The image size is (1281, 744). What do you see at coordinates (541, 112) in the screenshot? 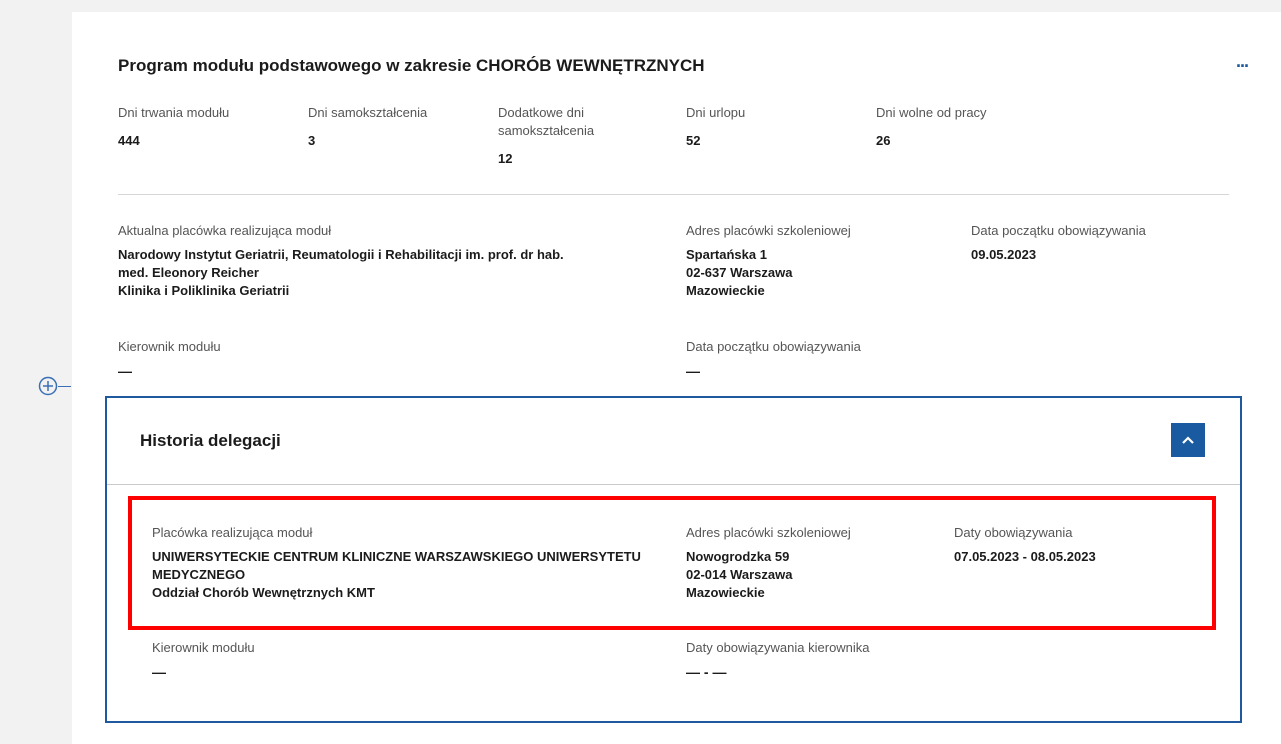
I see `stat-label-line1: Dodatkowe dni` at bounding box center [541, 112].